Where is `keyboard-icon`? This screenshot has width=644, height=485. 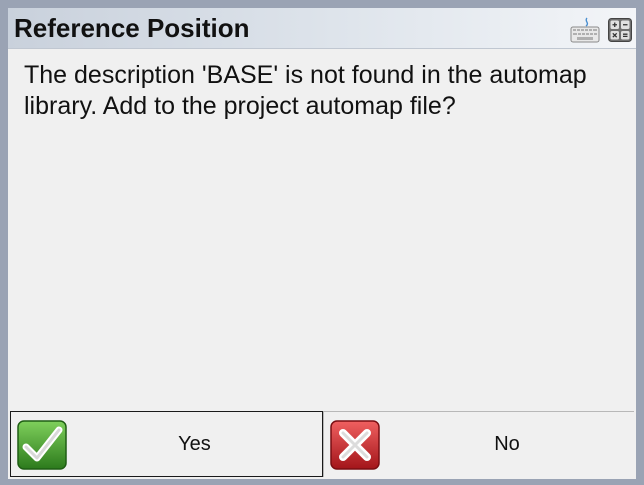
keyboard-icon is located at coordinates (585, 30).